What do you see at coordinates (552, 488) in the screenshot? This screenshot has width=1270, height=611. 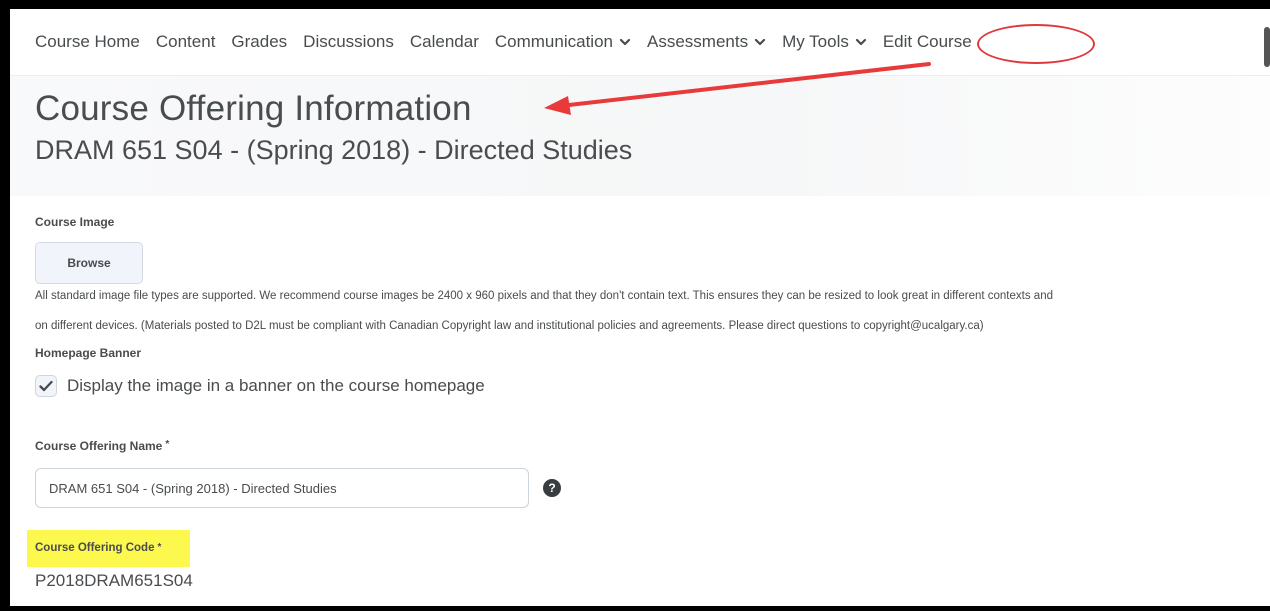 I see `question-circle-icon: ?` at bounding box center [552, 488].